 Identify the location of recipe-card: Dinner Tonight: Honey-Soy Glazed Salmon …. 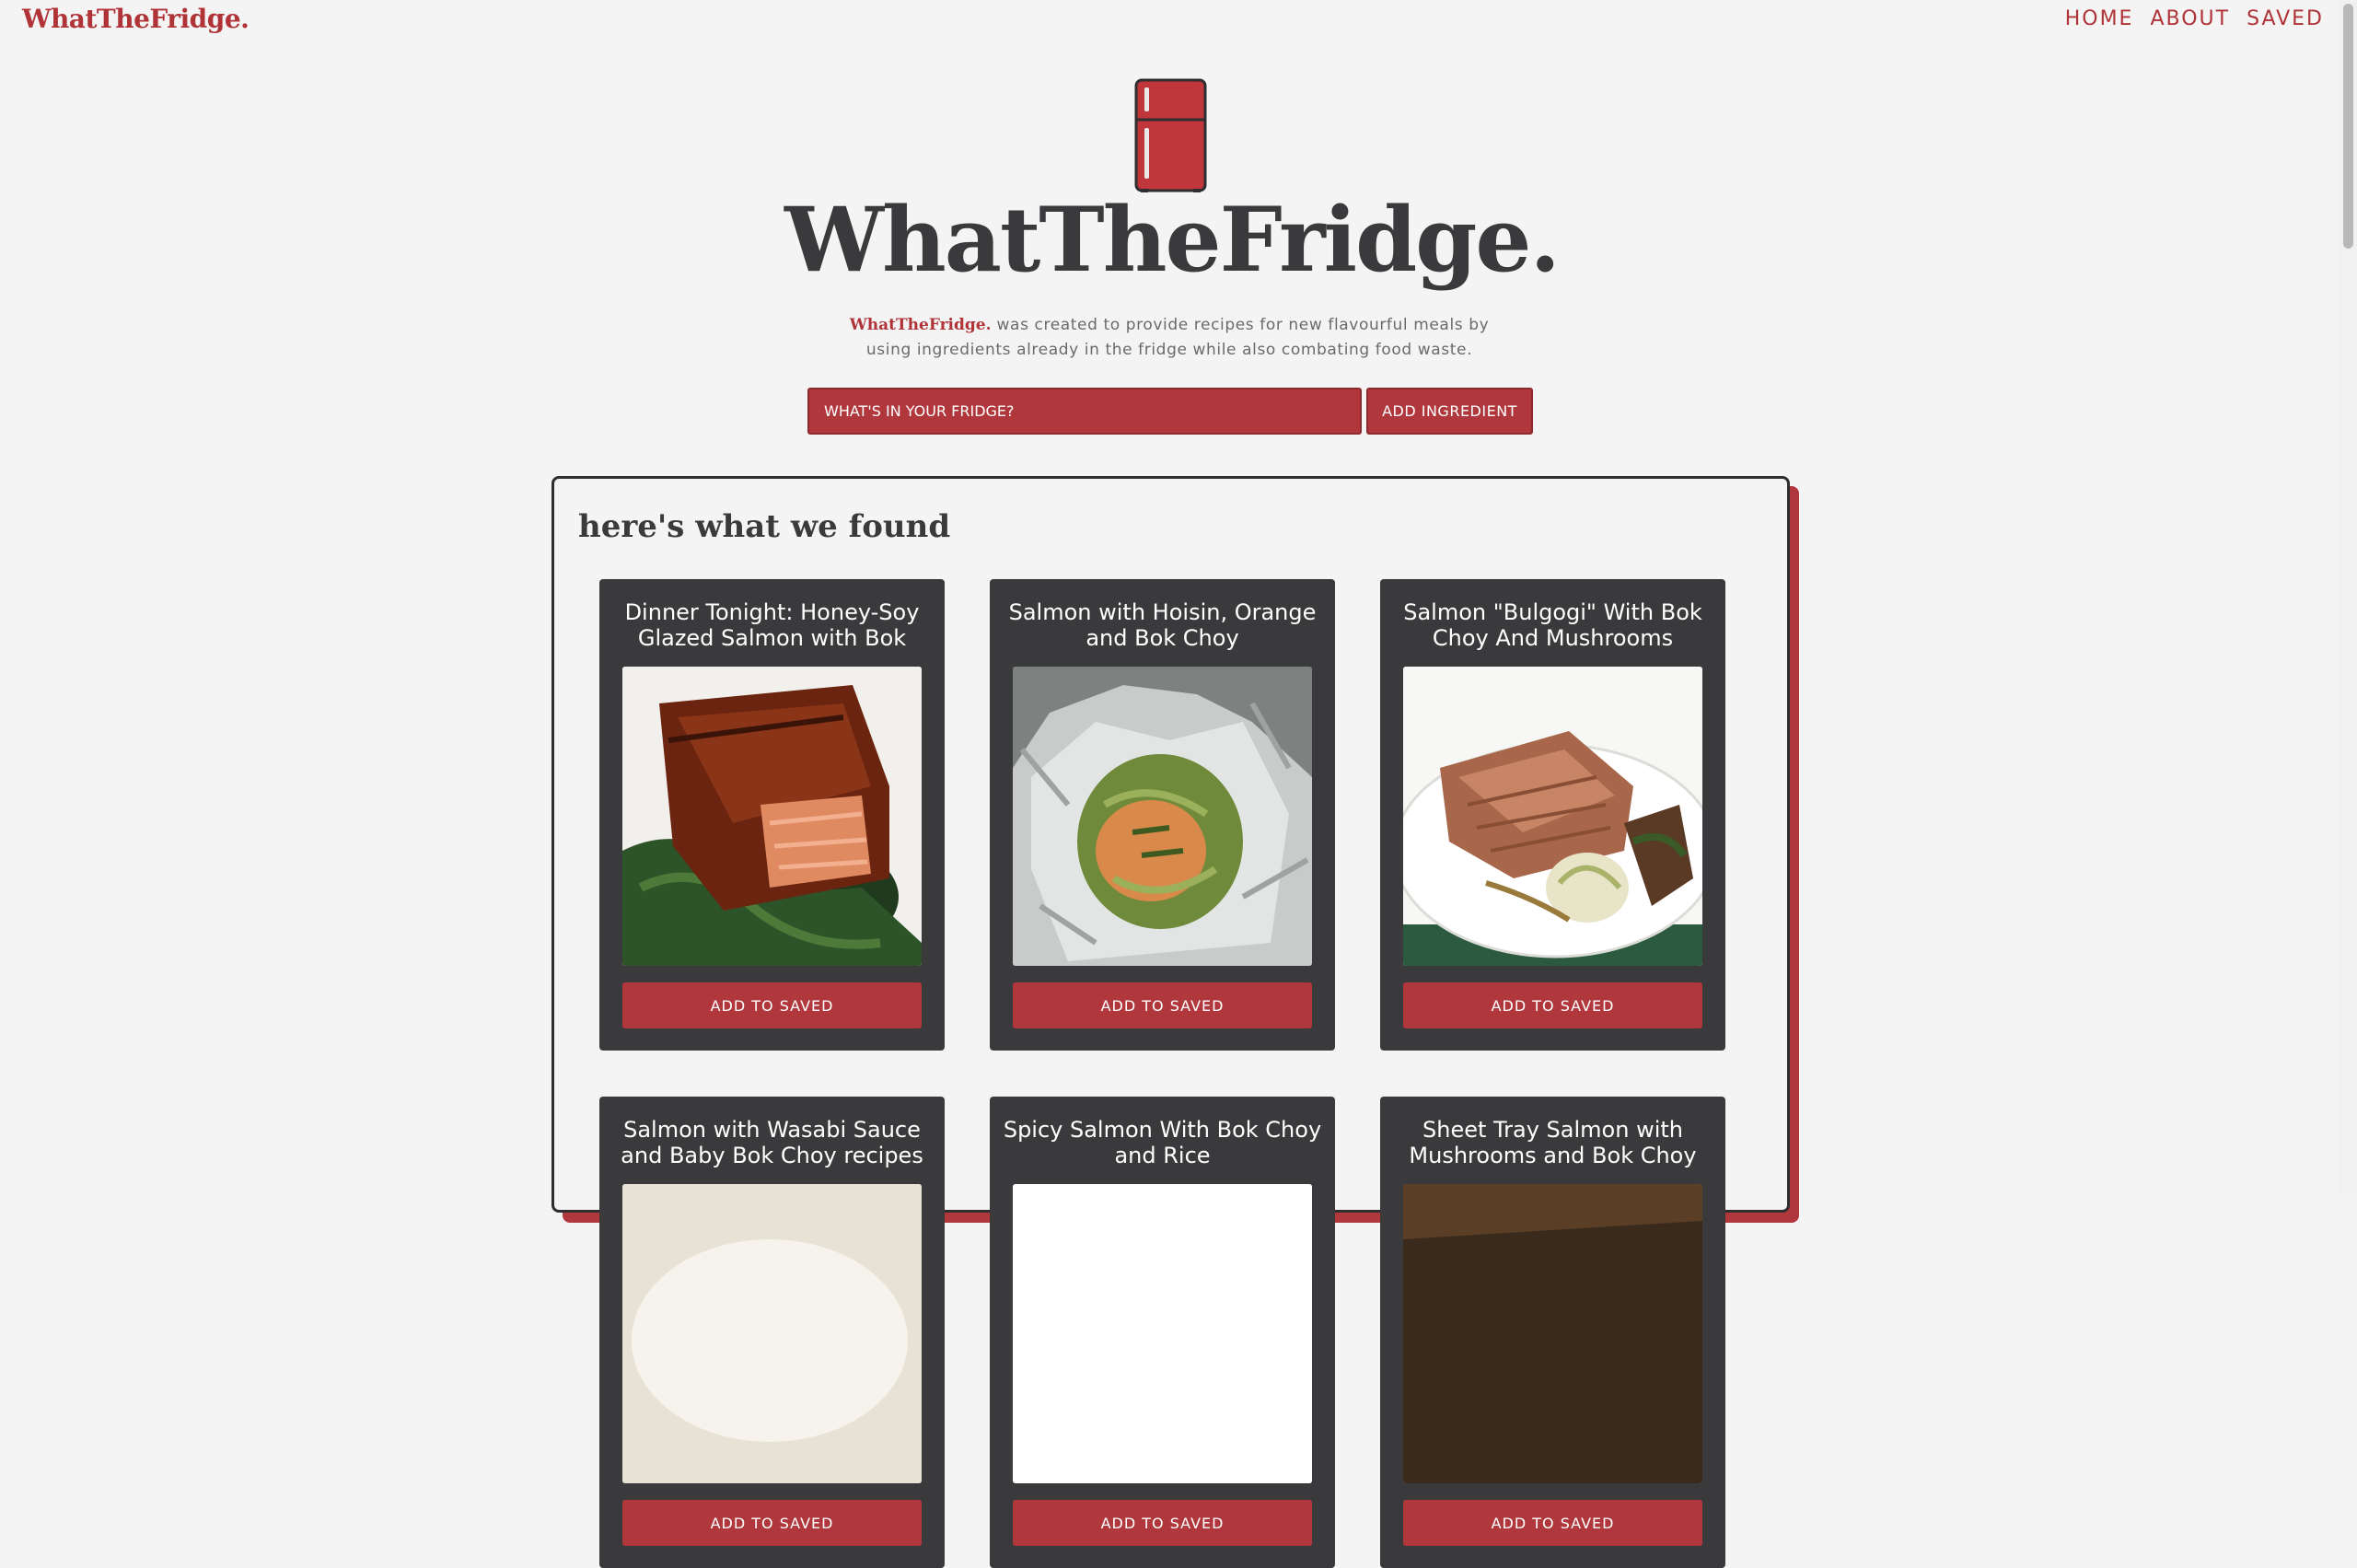
(772, 815).